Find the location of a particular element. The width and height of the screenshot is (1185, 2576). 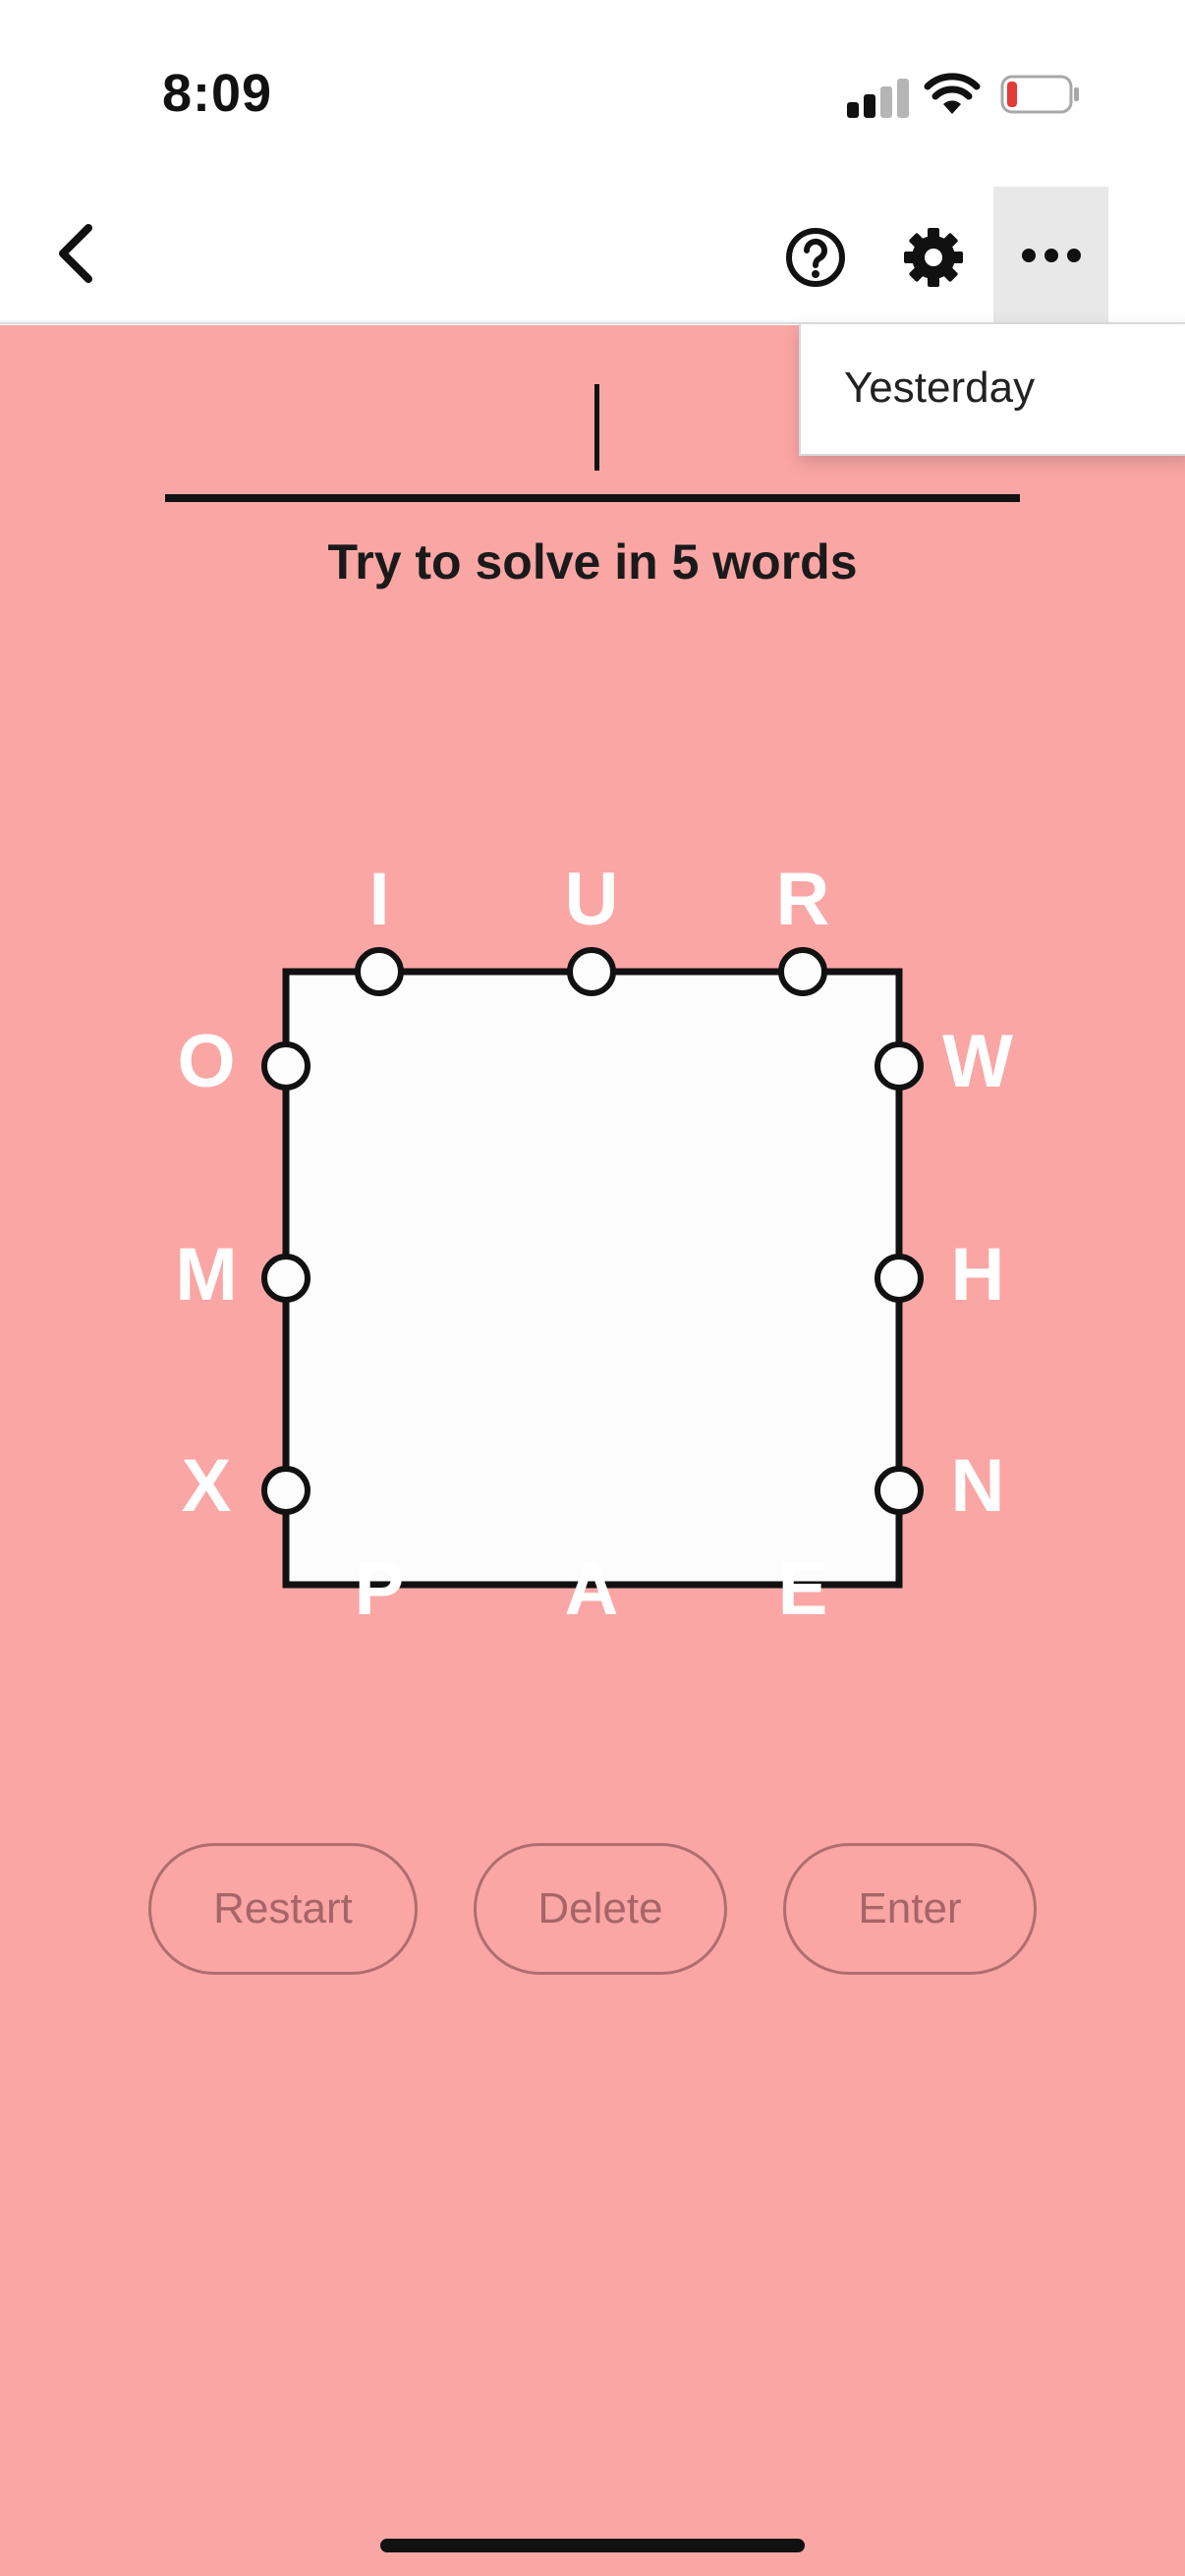

menu-item-yesterday: Yesterday is located at coordinates (940, 388).